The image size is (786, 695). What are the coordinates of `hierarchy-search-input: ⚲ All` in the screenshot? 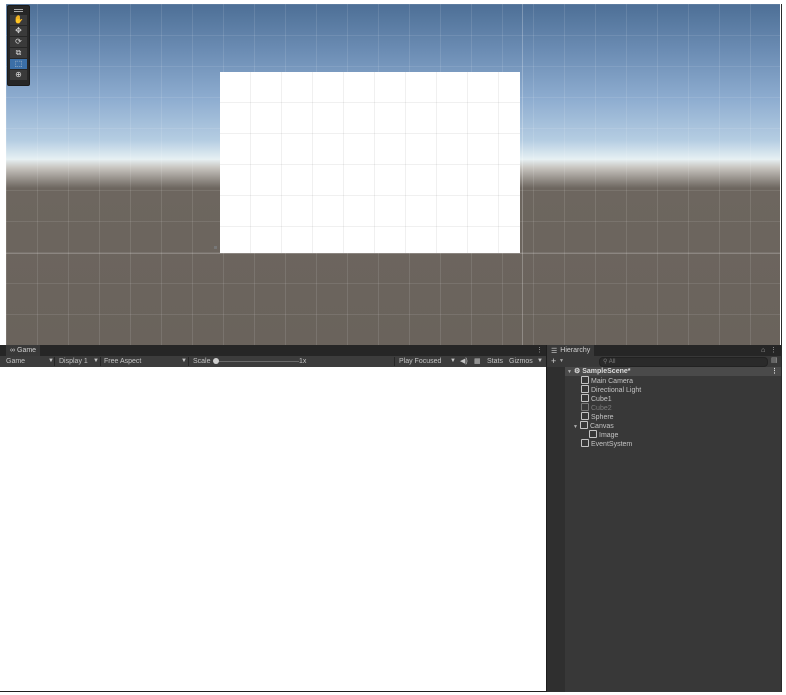 It's located at (683, 362).